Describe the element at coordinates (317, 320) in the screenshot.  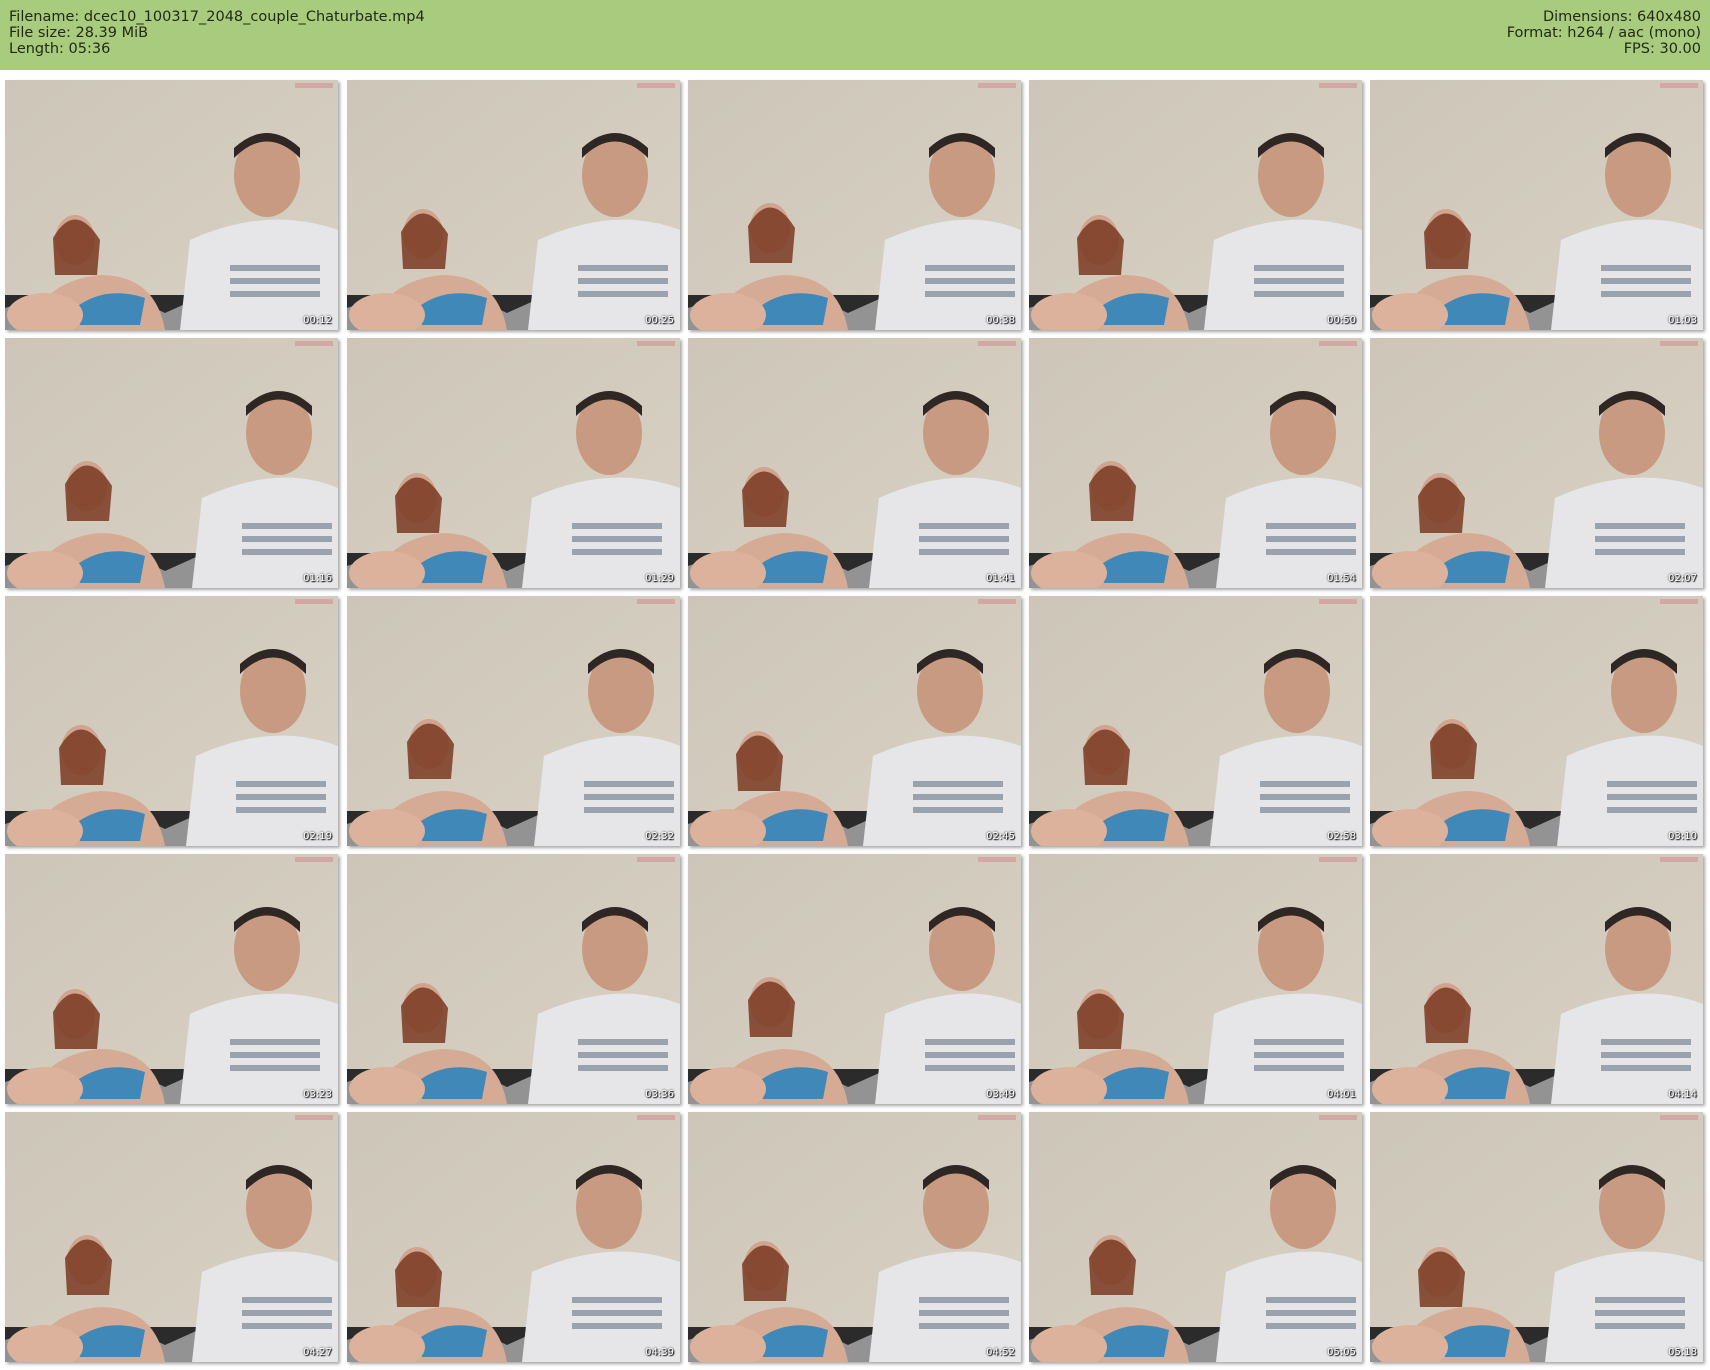
I see `thumbnail-timestamp: 00:12` at that location.